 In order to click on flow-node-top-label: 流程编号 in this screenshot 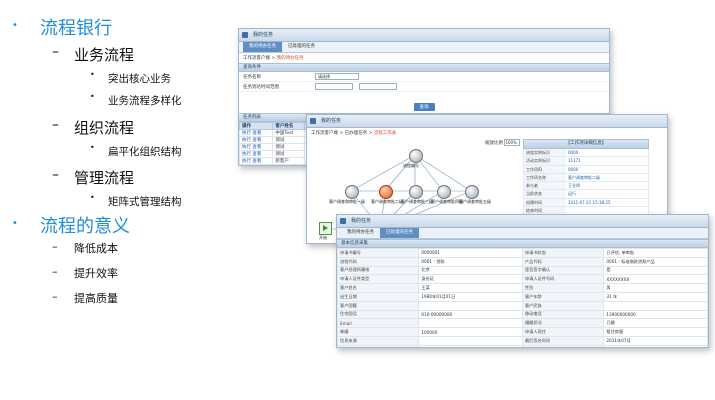, I will do `click(411, 165)`.